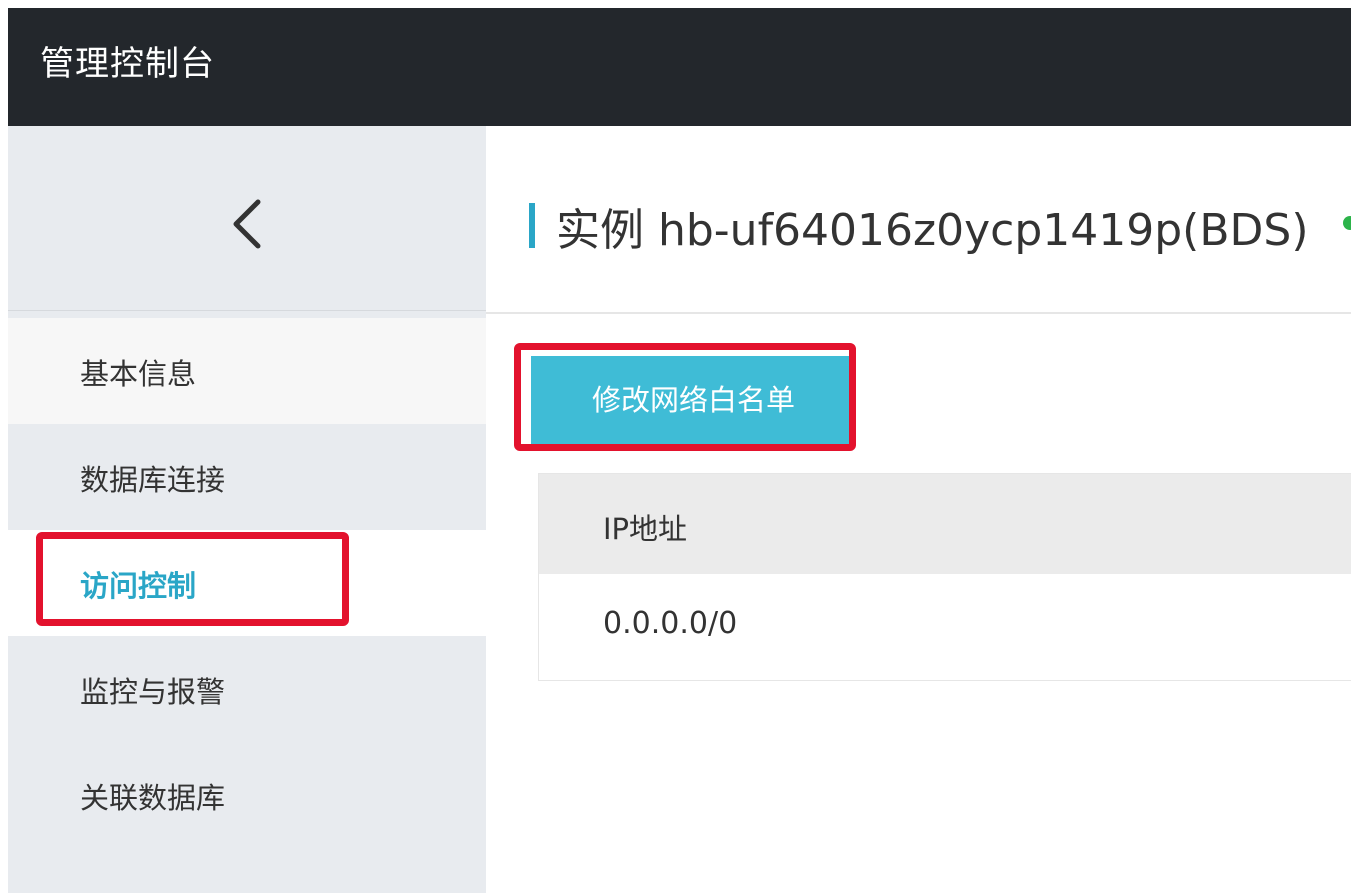  Describe the element at coordinates (153, 798) in the screenshot. I see `sidebar-item-label: 关联数据库` at that location.